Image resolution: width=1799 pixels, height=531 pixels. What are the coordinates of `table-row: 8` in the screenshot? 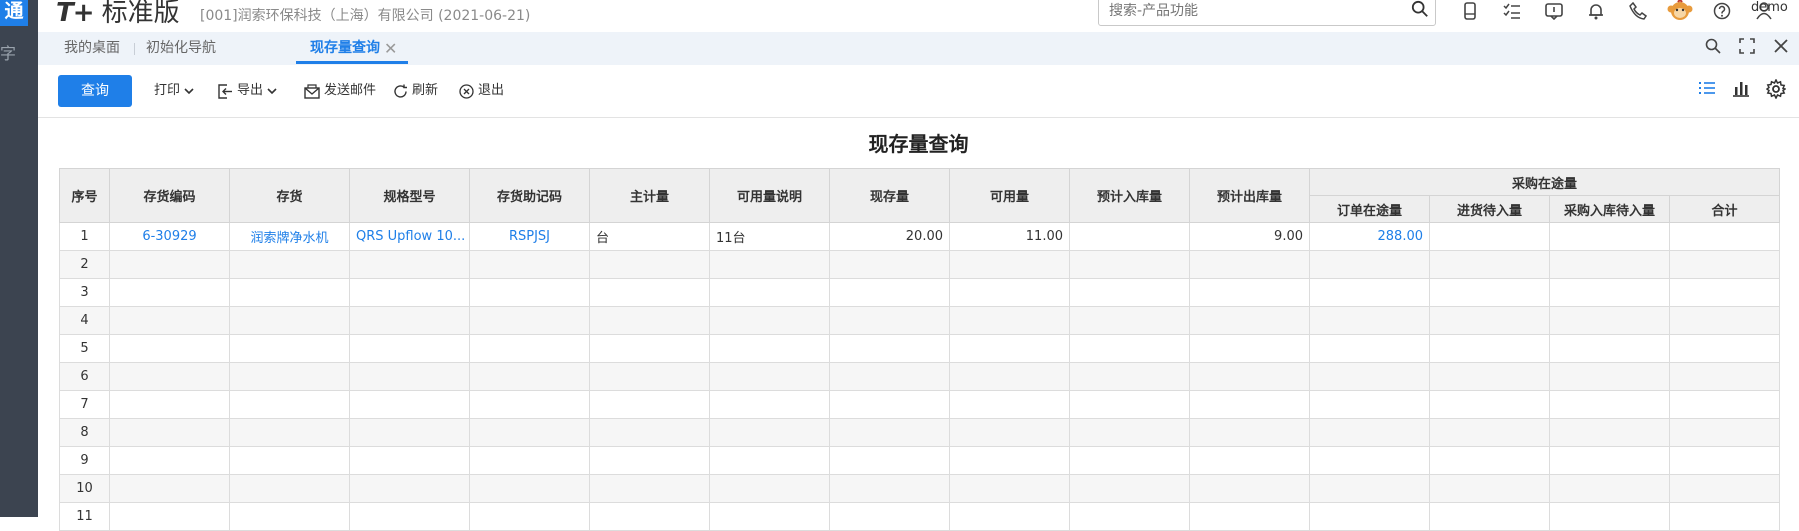 It's located at (920, 432).